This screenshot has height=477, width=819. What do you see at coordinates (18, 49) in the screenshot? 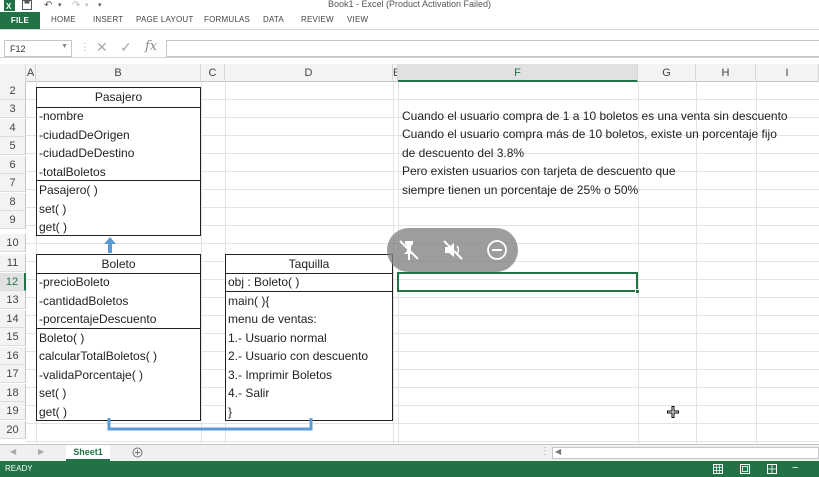
I see `name-box-value: F12` at bounding box center [18, 49].